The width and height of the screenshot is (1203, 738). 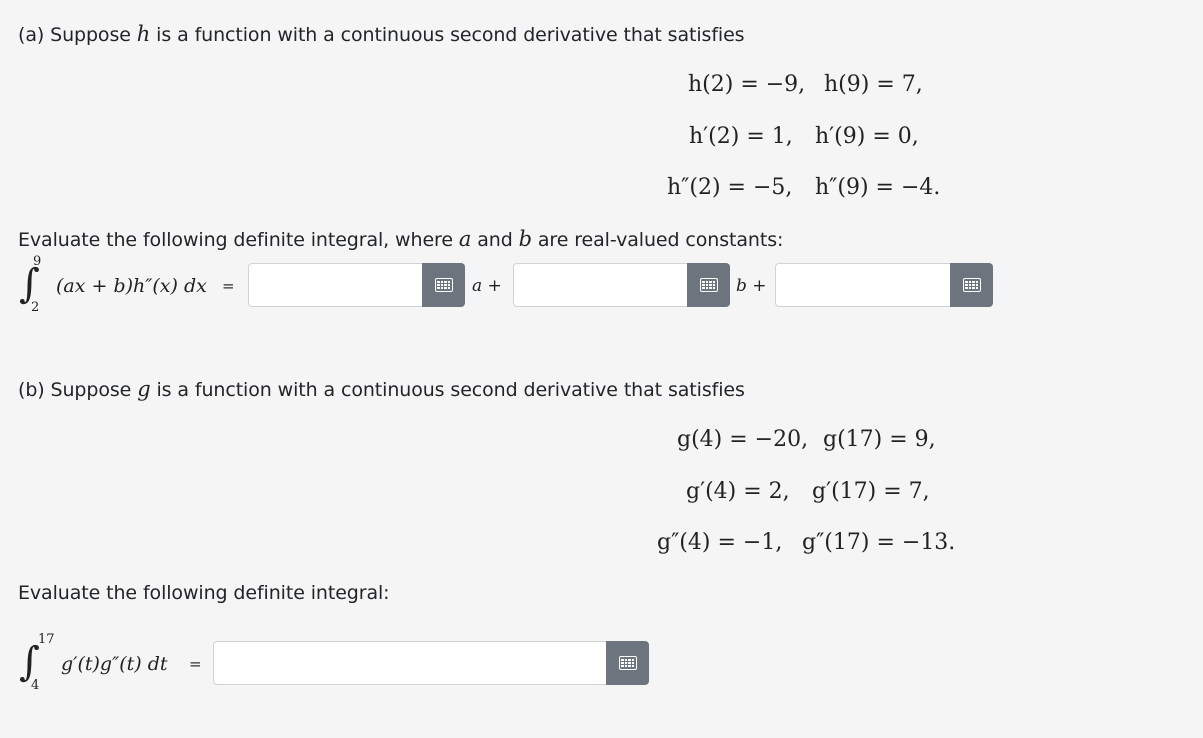 I want to click on a-cond-1-right: h(9) = 7,, so click(x=873, y=84).